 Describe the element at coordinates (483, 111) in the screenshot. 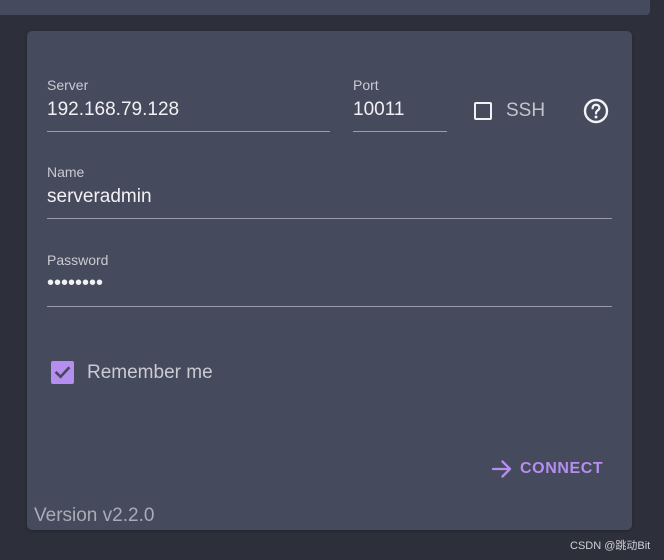

I see `ssh-checkbox-box` at that location.